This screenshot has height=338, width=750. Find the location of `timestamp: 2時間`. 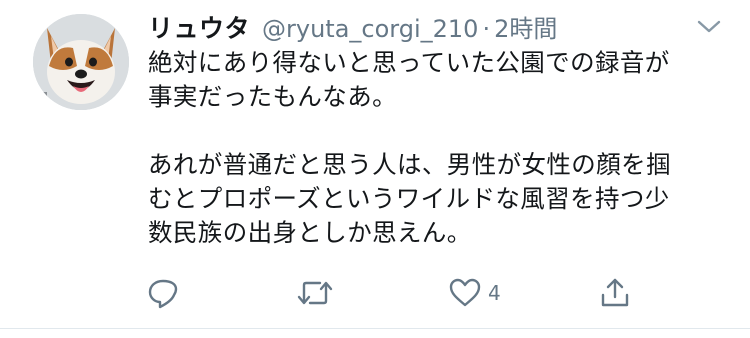

timestamp: 2時間 is located at coordinates (525, 26).